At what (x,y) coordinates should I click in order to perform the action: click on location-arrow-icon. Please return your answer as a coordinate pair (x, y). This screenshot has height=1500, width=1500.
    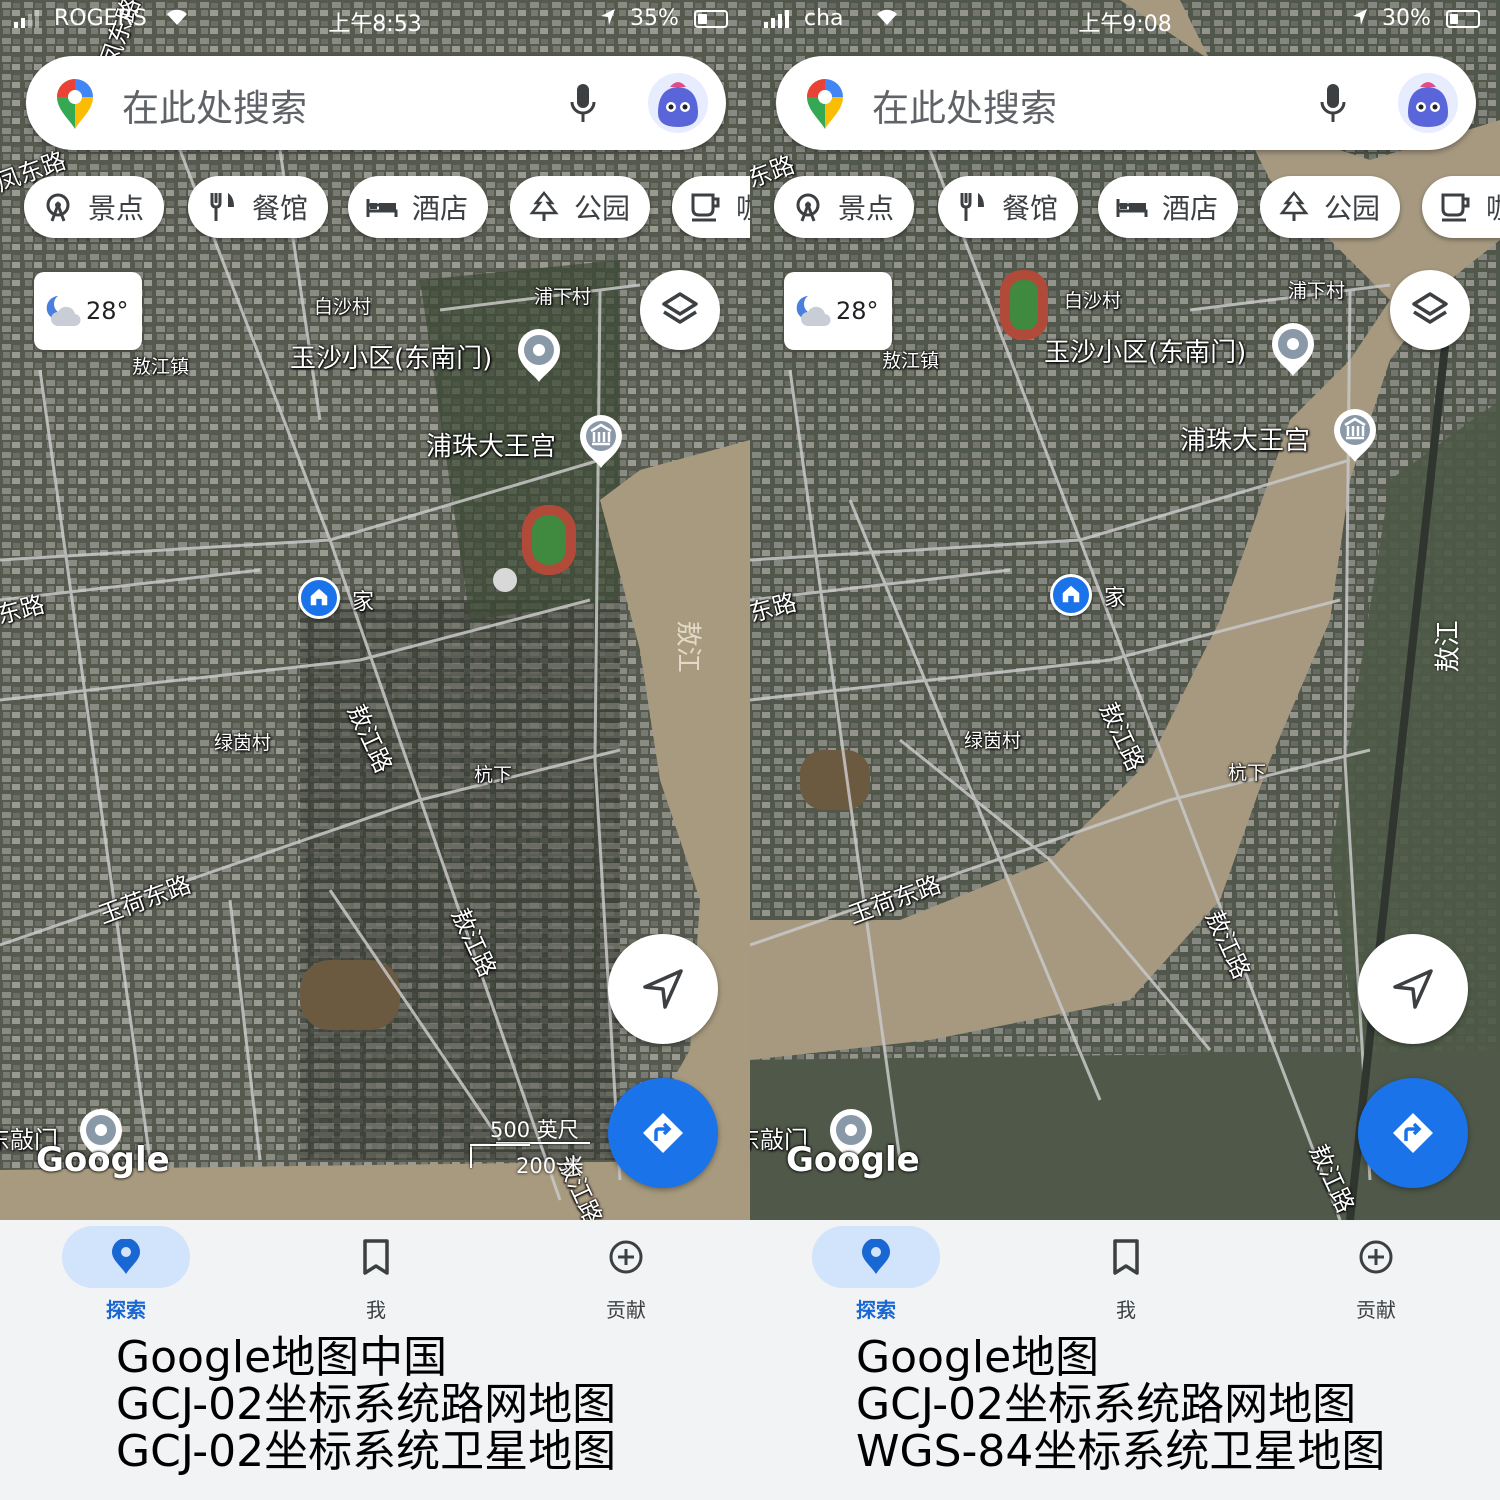
    Looking at the image, I should click on (608, 17).